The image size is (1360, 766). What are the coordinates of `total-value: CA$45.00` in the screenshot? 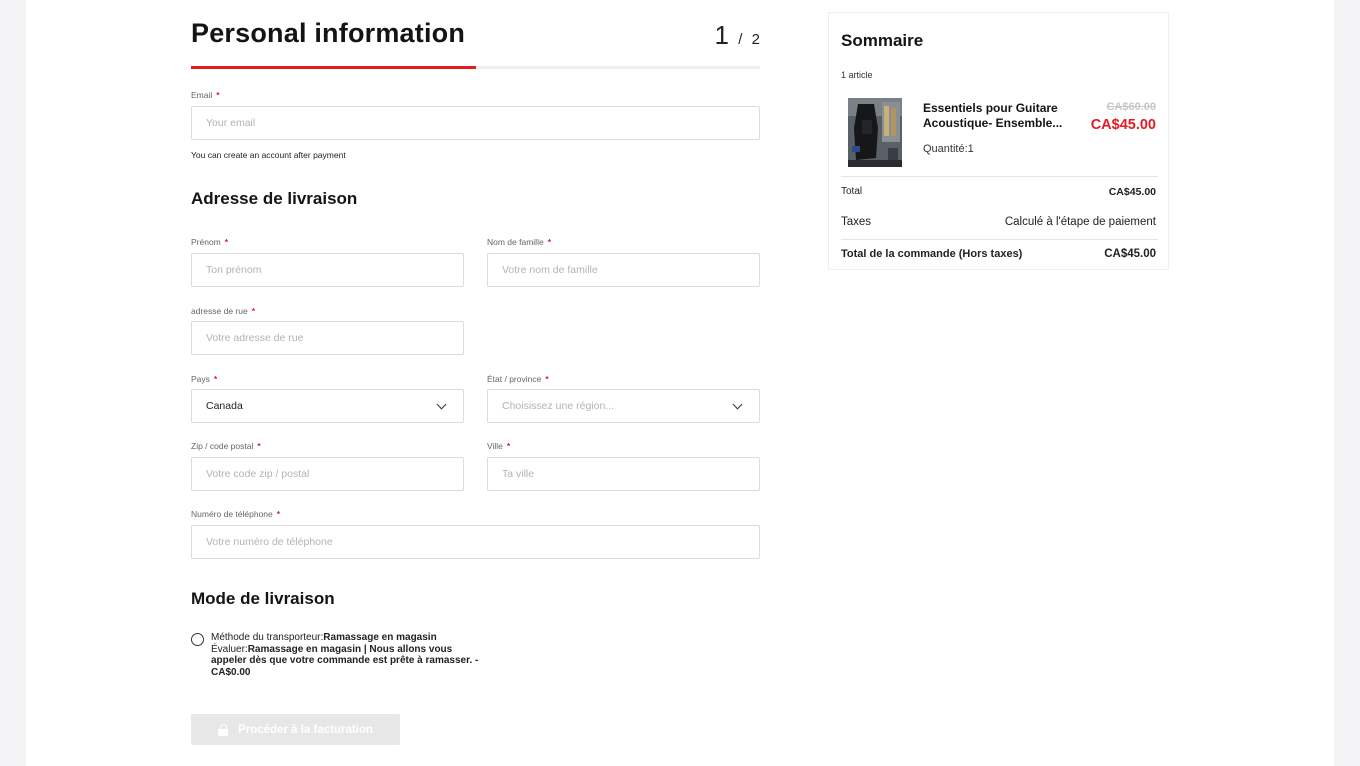 It's located at (1132, 192).